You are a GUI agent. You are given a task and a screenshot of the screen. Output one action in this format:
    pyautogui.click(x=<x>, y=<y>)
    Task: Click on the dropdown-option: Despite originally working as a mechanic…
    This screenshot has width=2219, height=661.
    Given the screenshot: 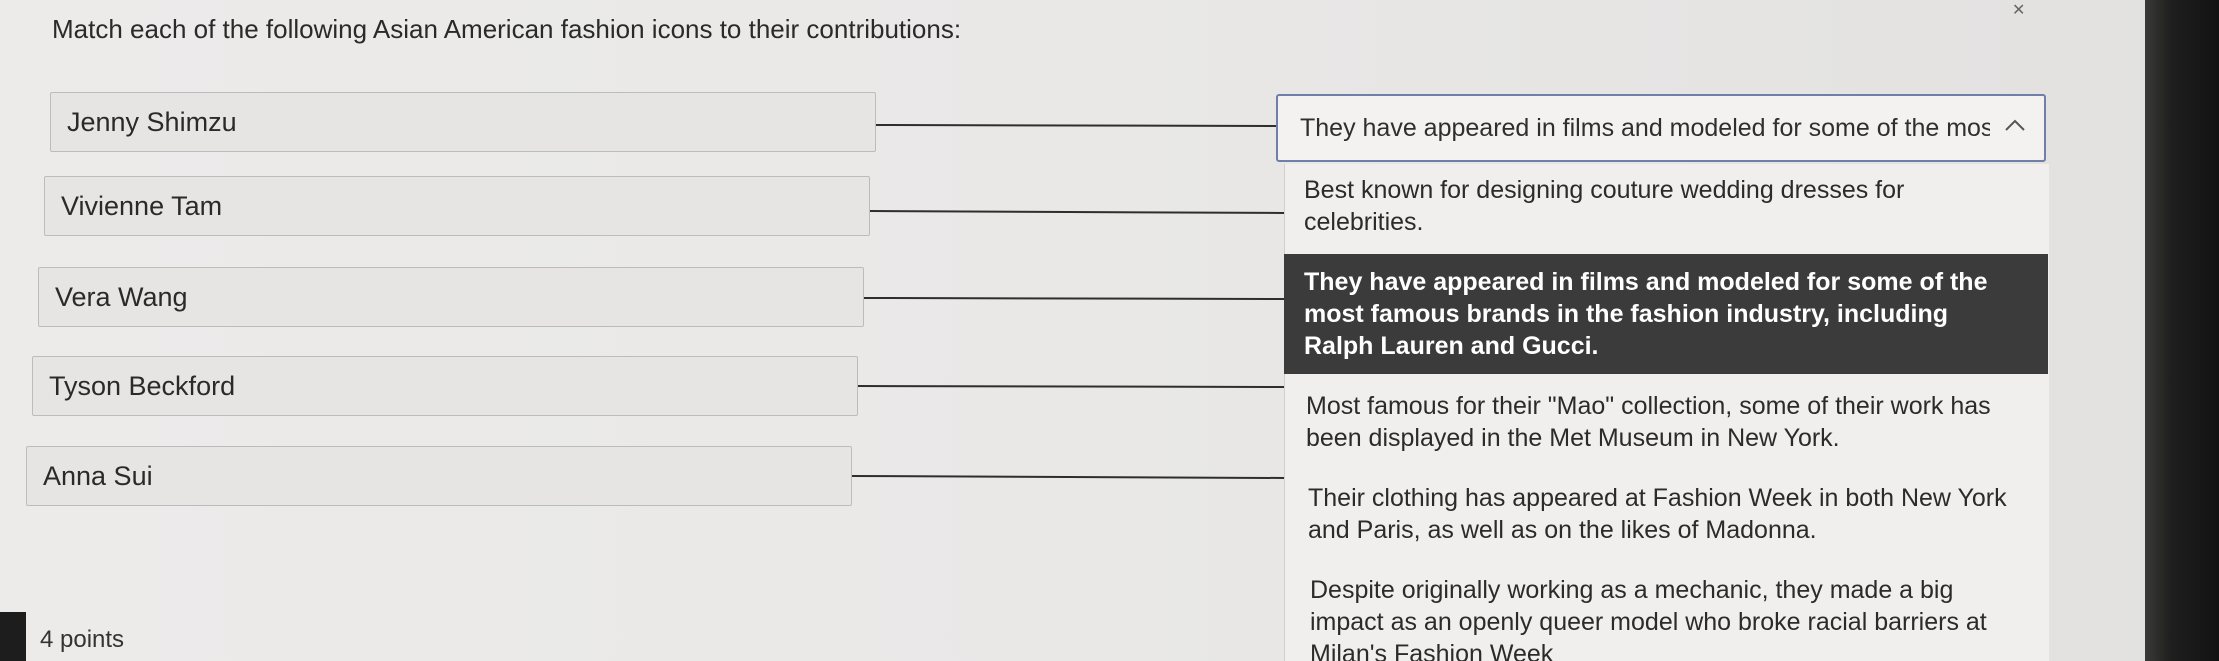 What is the action you would take?
    pyautogui.click(x=1666, y=617)
    